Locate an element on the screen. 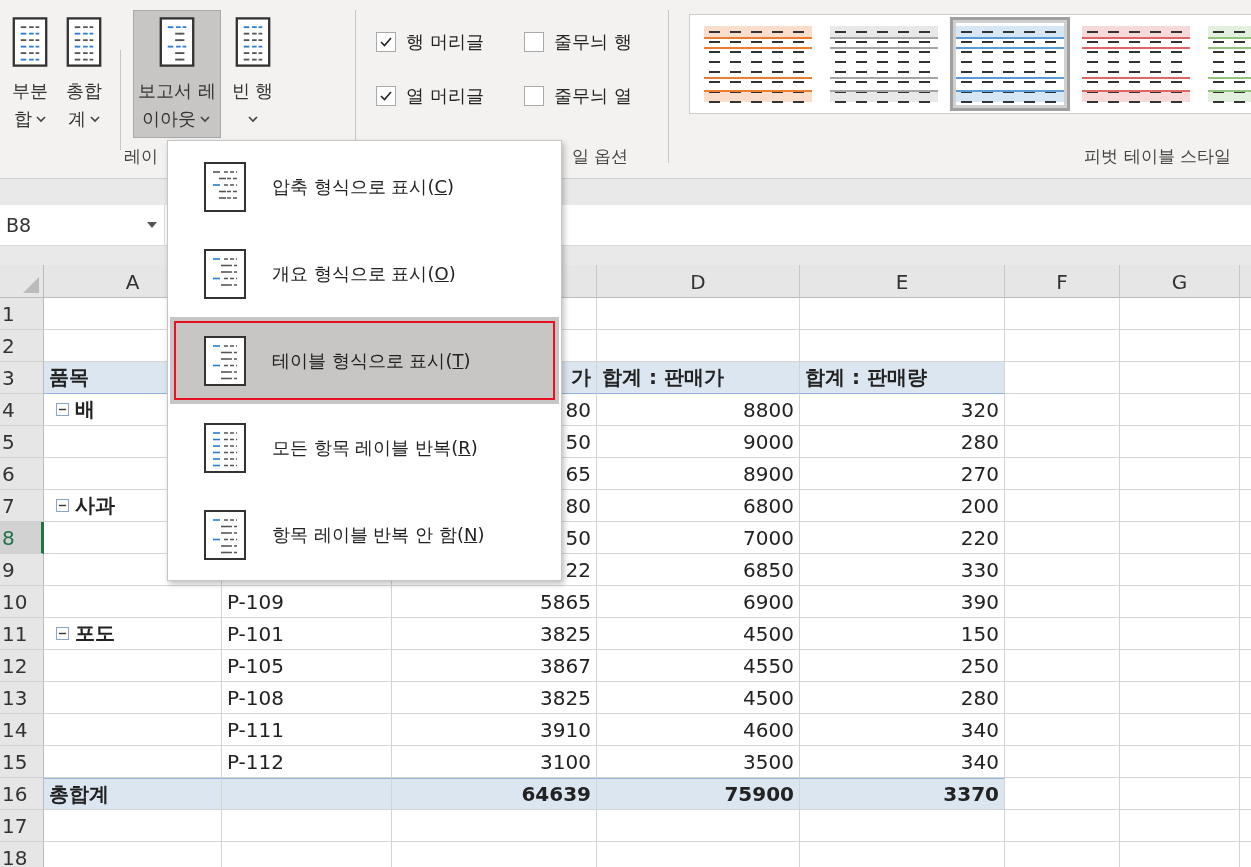 This screenshot has width=1251, height=867. row-header: 6 is located at coordinates (22, 474).